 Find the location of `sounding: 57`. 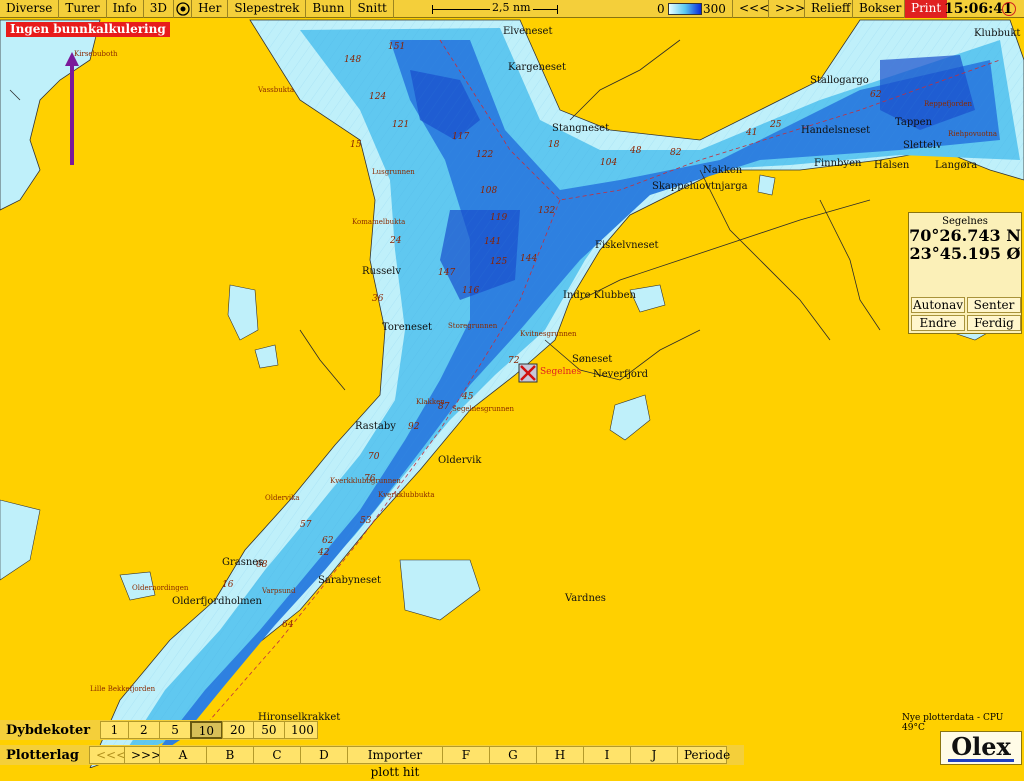

sounding: 57 is located at coordinates (306, 525).